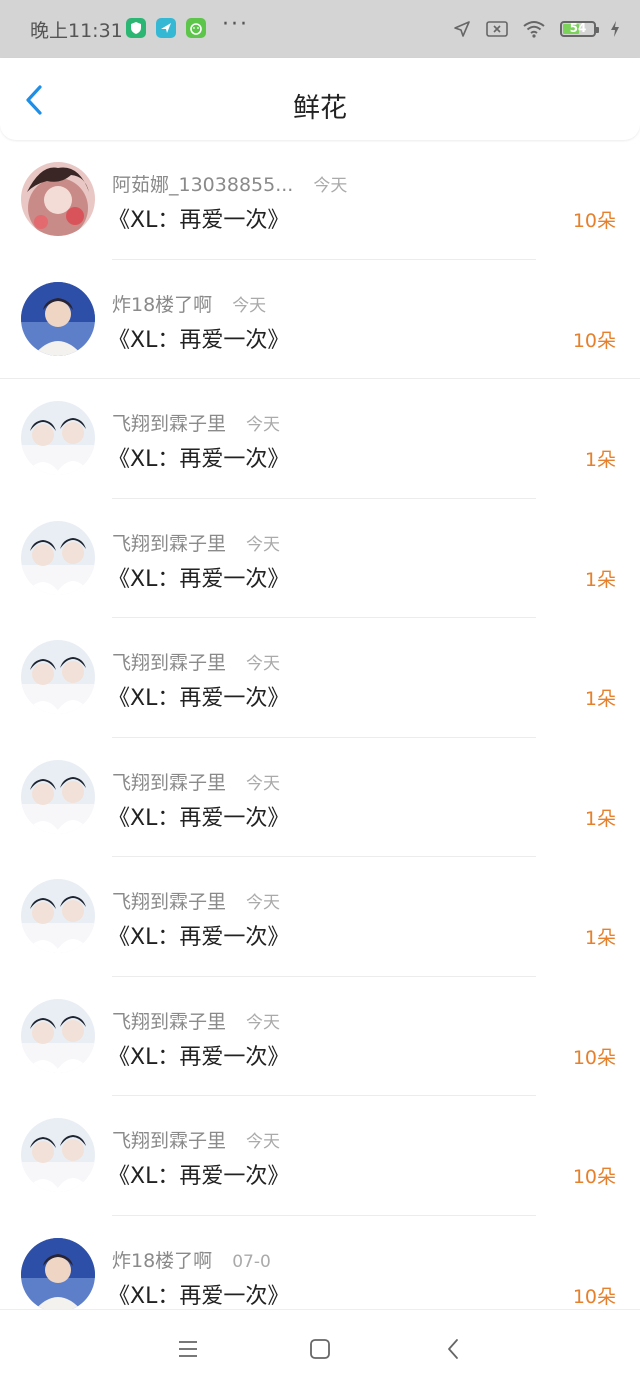 The width and height of the screenshot is (640, 1388). Describe the element at coordinates (454, 1349) in the screenshot. I see `back-triangle-icon` at that location.